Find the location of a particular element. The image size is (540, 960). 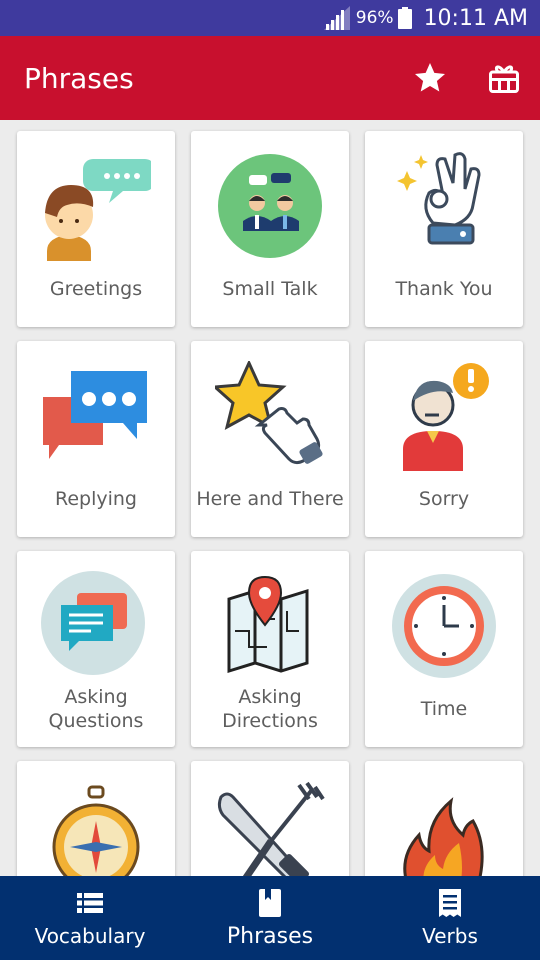

category-label: Time is located at coordinates (444, 709).